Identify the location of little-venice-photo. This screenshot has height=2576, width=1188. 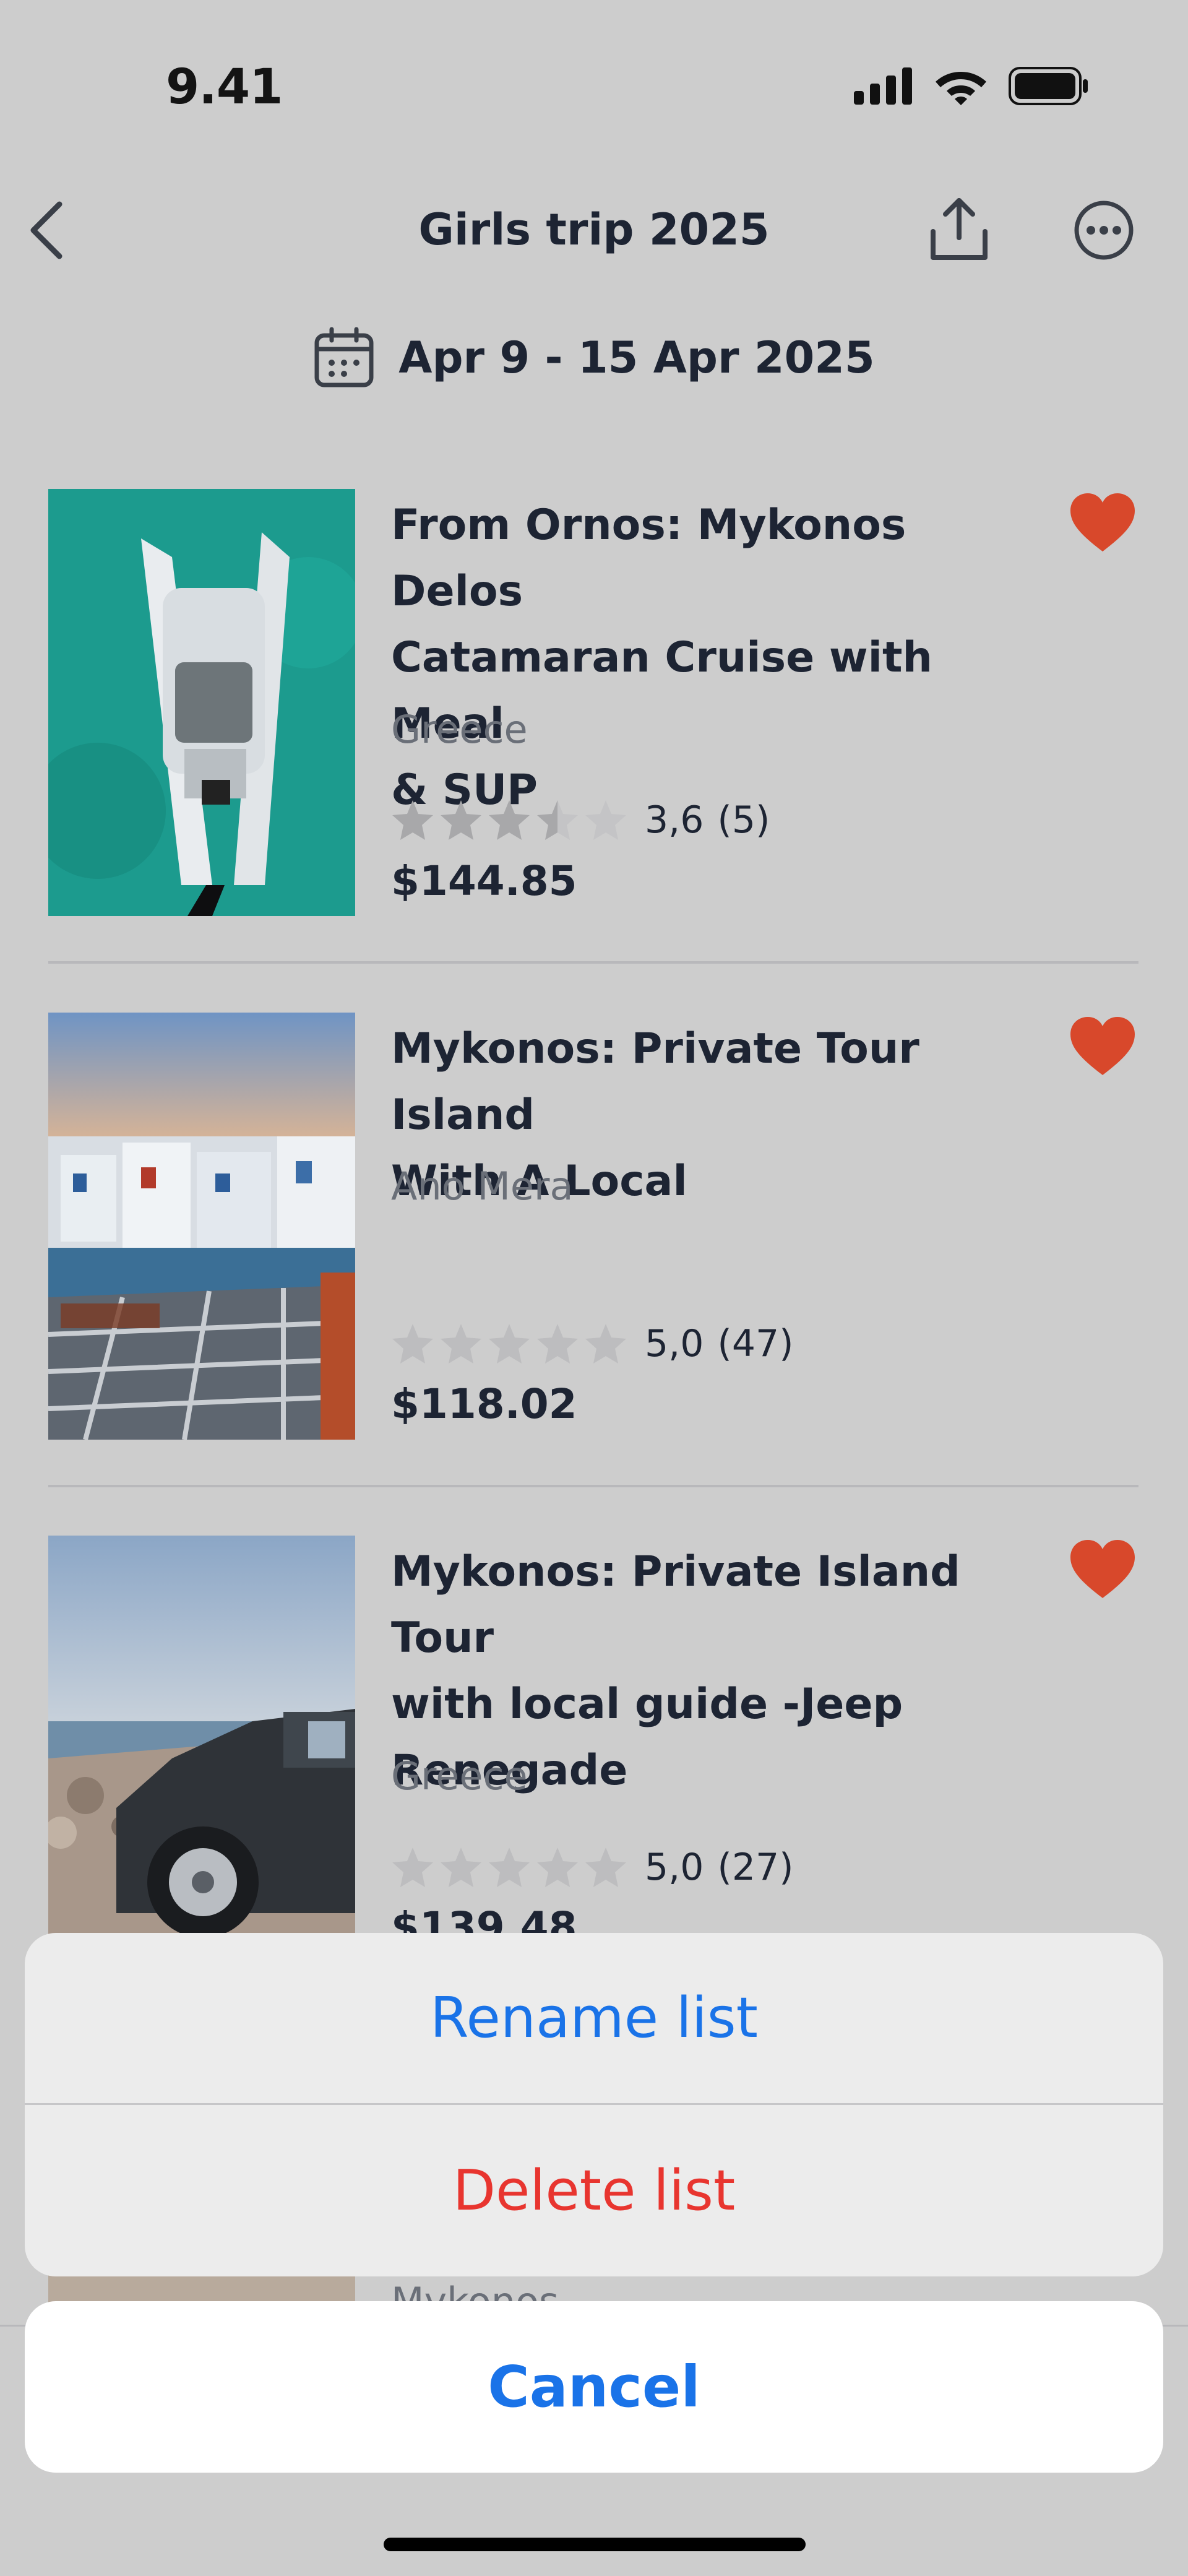
(201, 1226).